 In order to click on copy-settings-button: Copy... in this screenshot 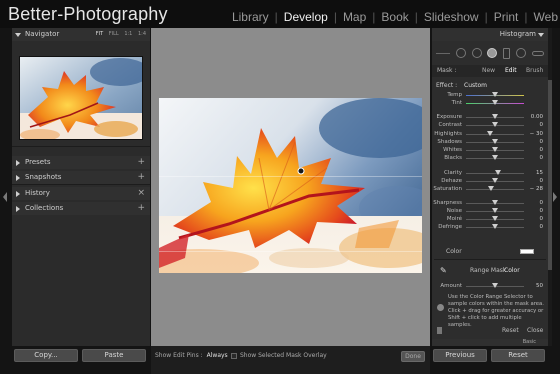, I will do `click(46, 355)`.